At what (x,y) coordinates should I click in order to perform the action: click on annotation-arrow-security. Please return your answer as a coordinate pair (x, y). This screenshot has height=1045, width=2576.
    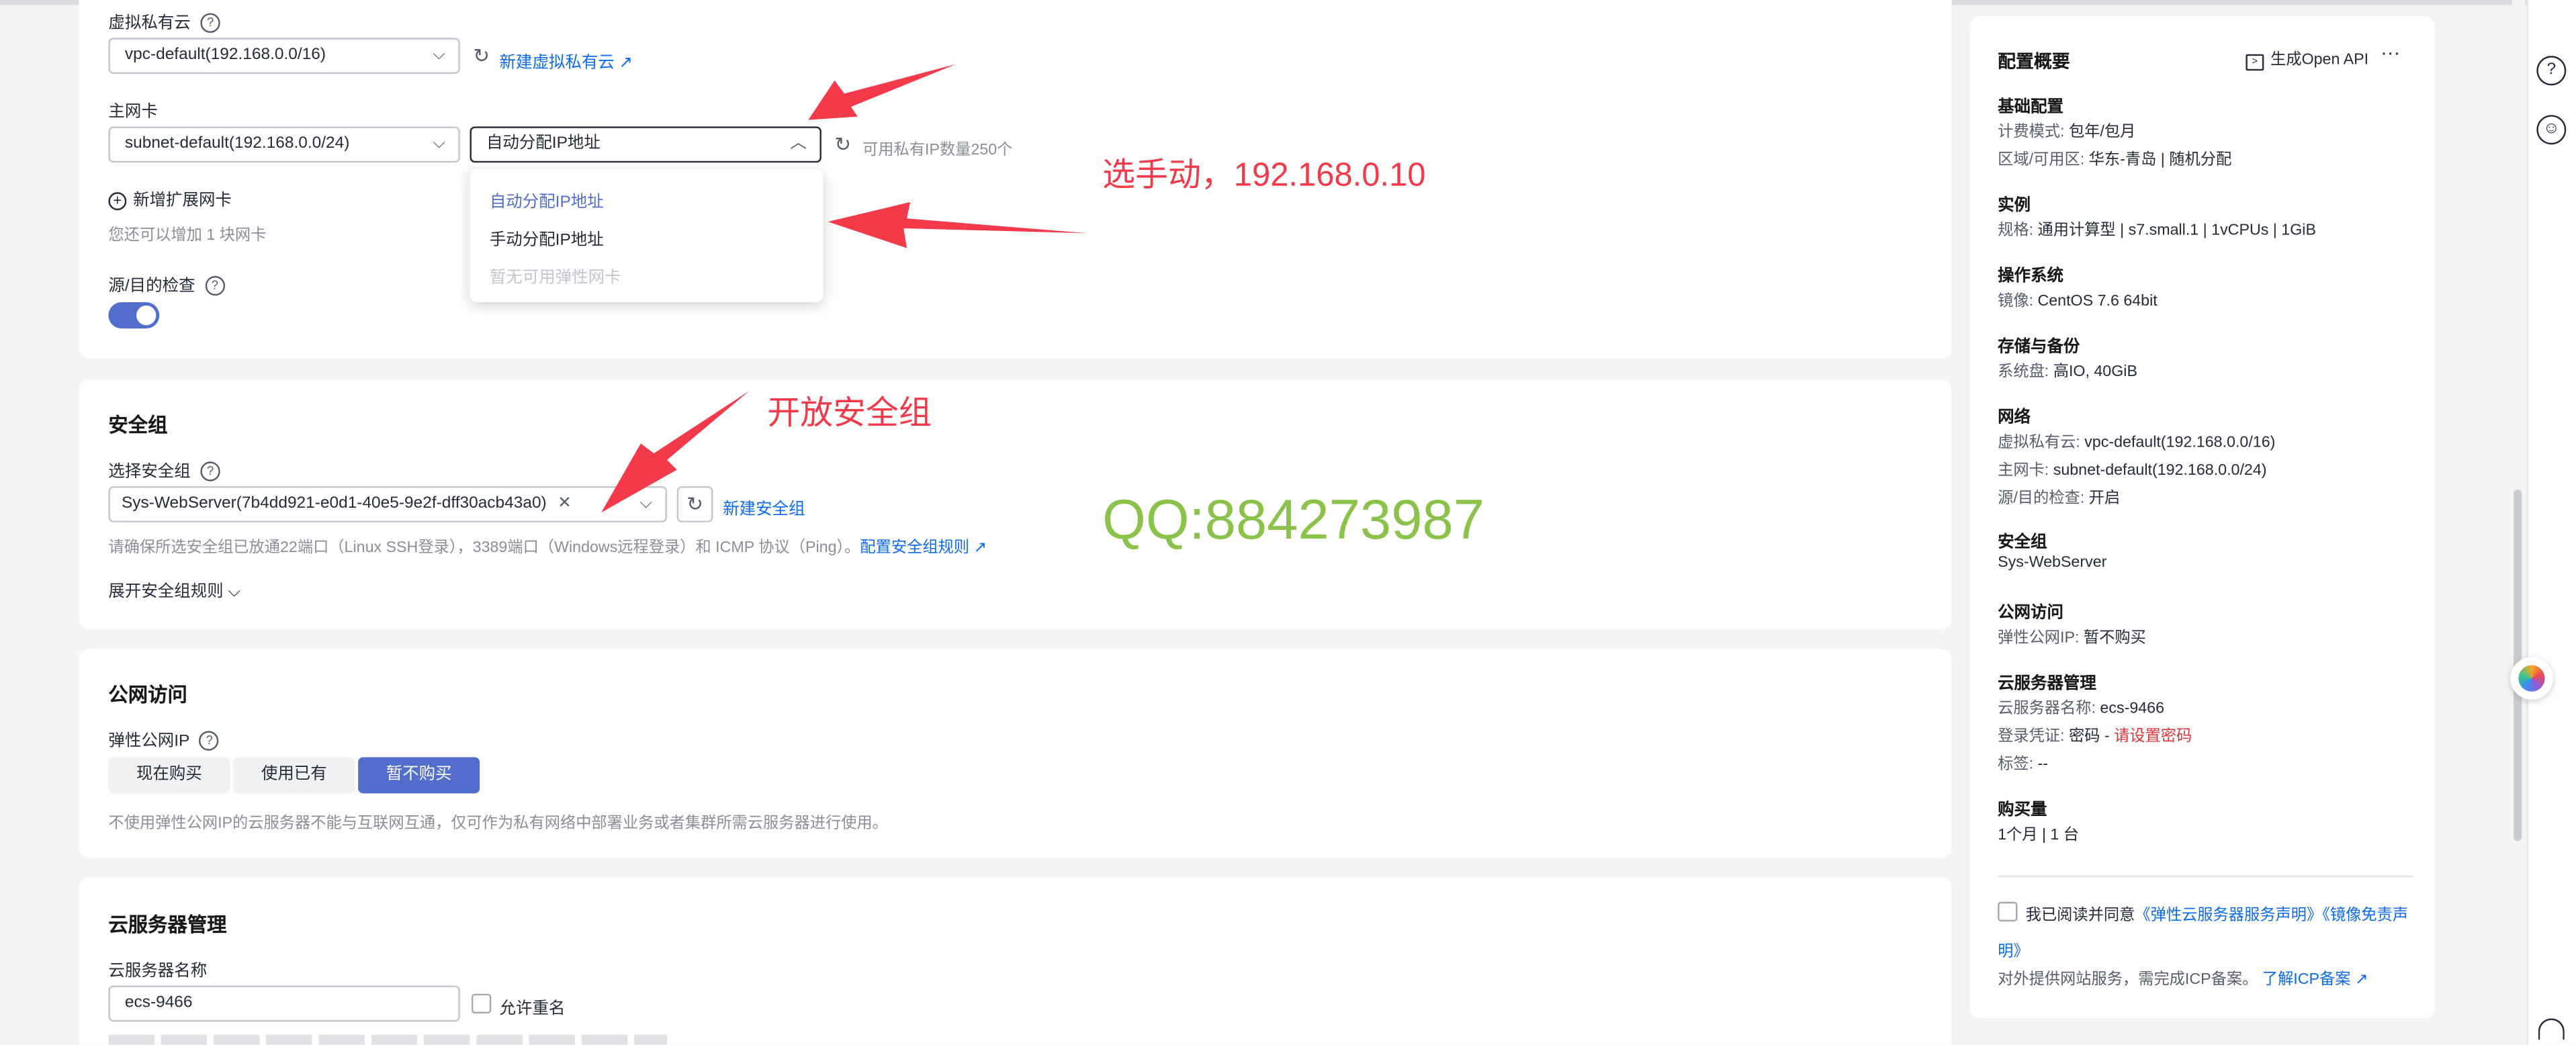
    Looking at the image, I should click on (675, 452).